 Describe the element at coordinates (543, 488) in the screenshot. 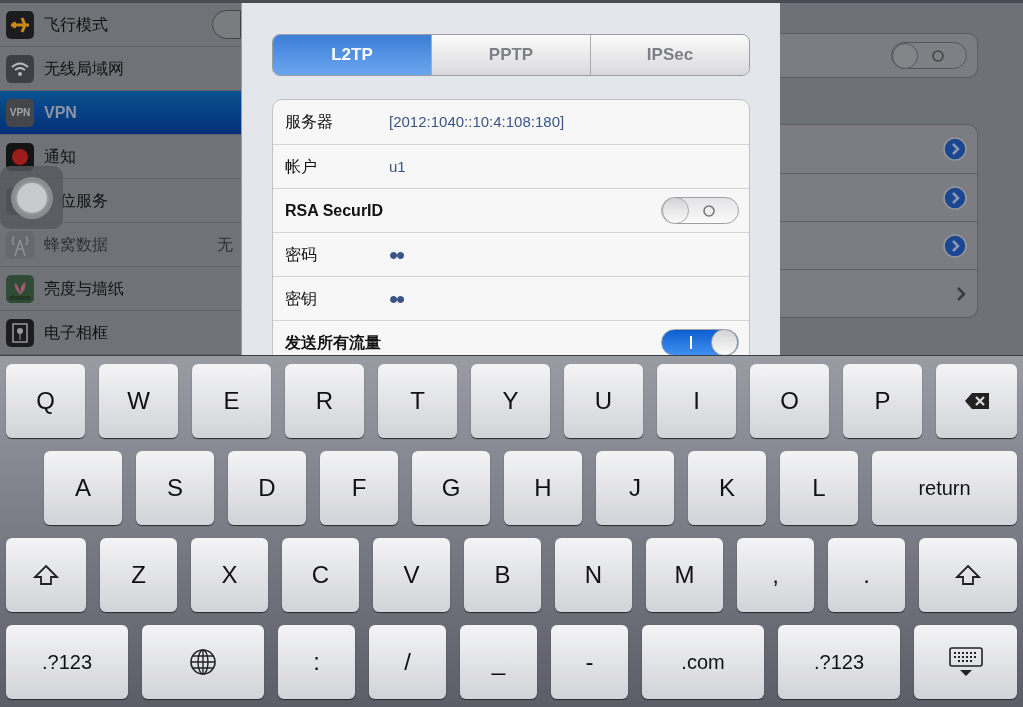

I see `key: H` at that location.